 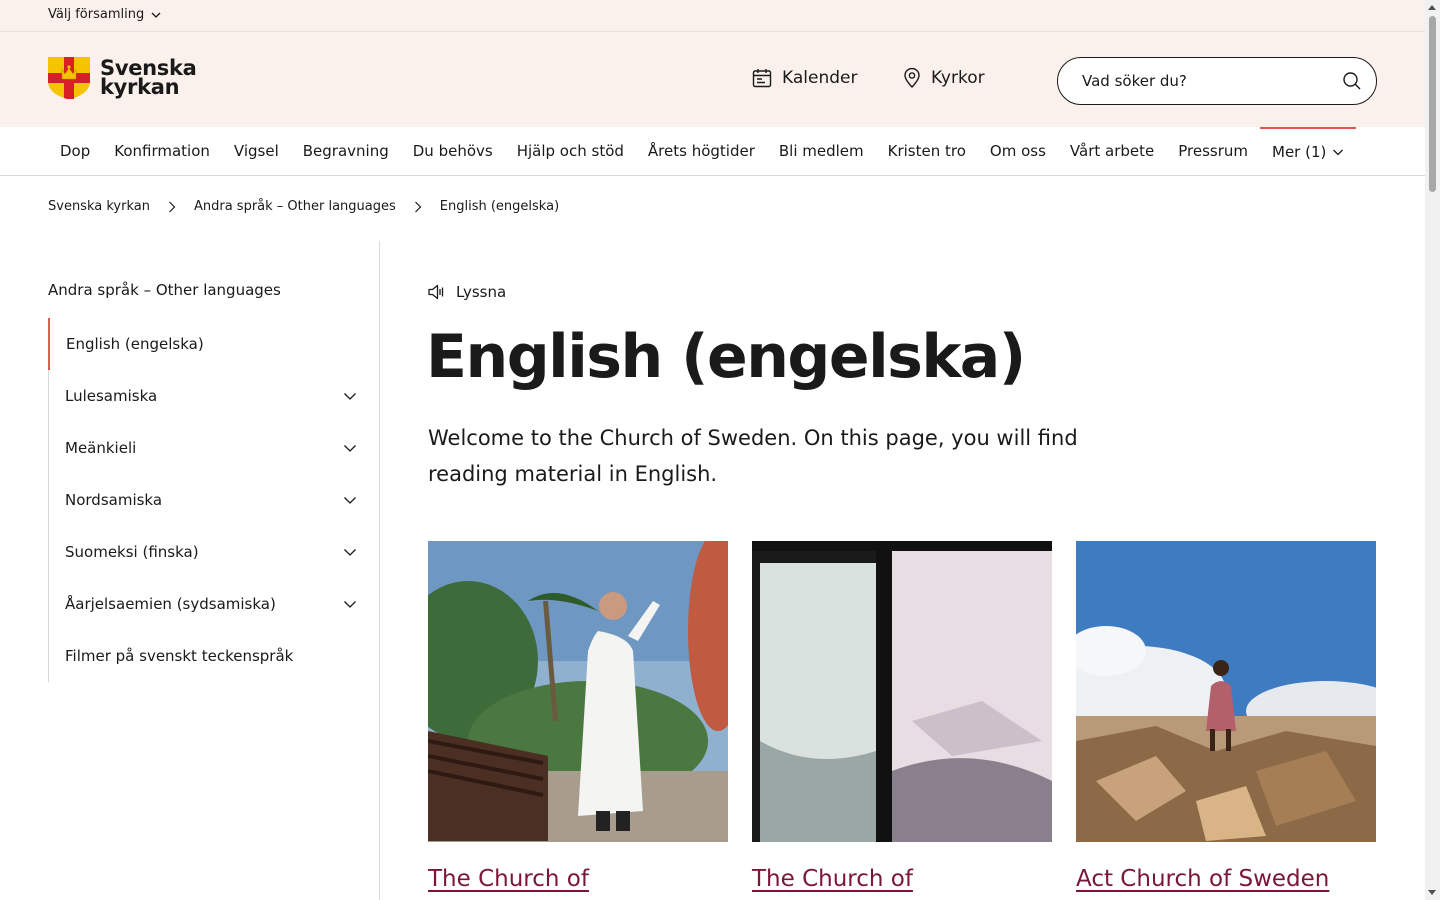 I want to click on breadcrumb-item-other-languages: Andra språk – Other languages, so click(x=295, y=206).